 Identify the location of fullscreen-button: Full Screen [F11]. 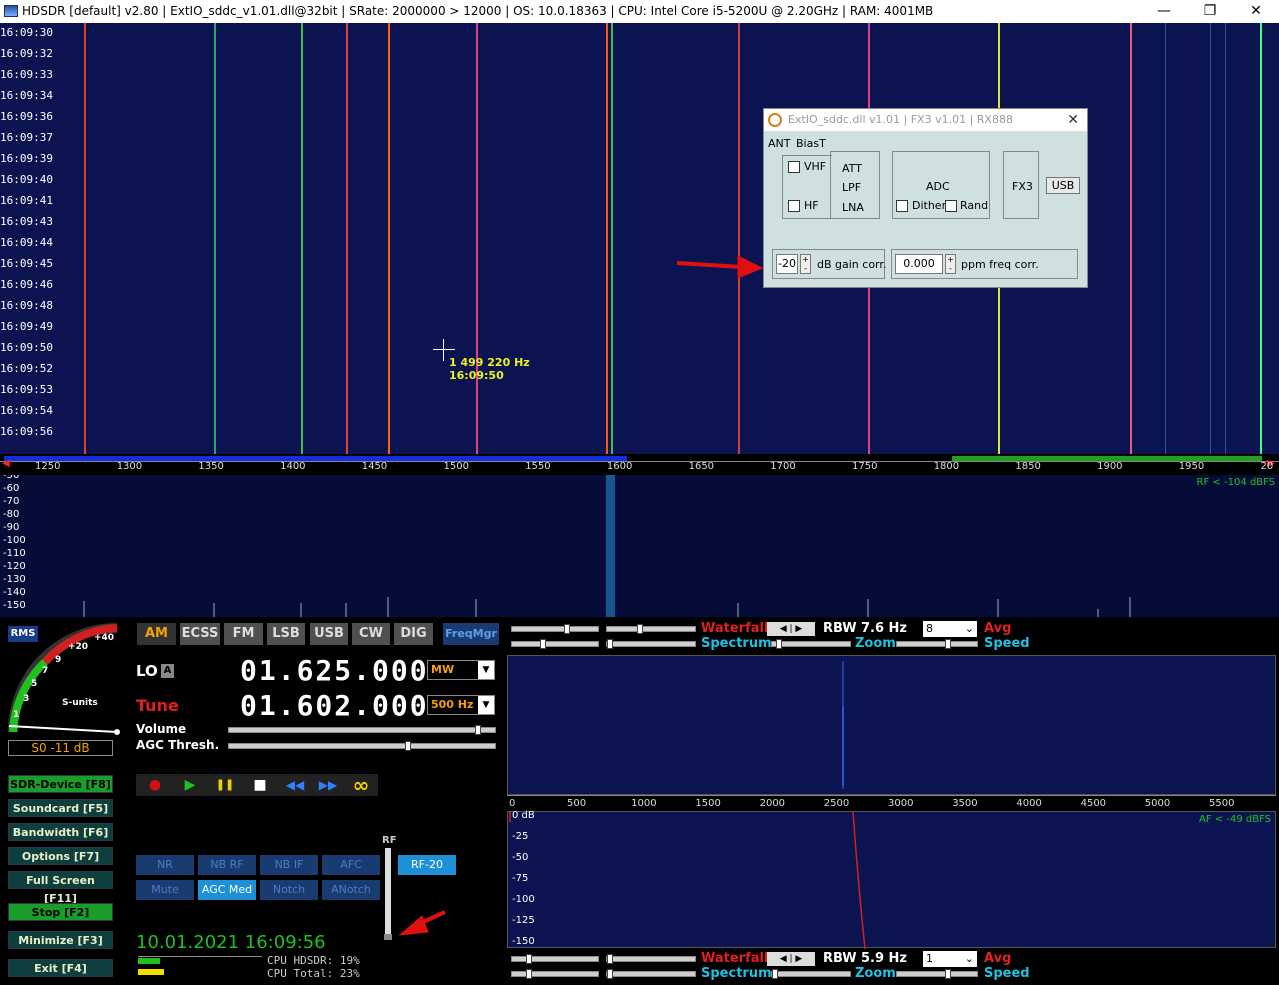
(60, 888).